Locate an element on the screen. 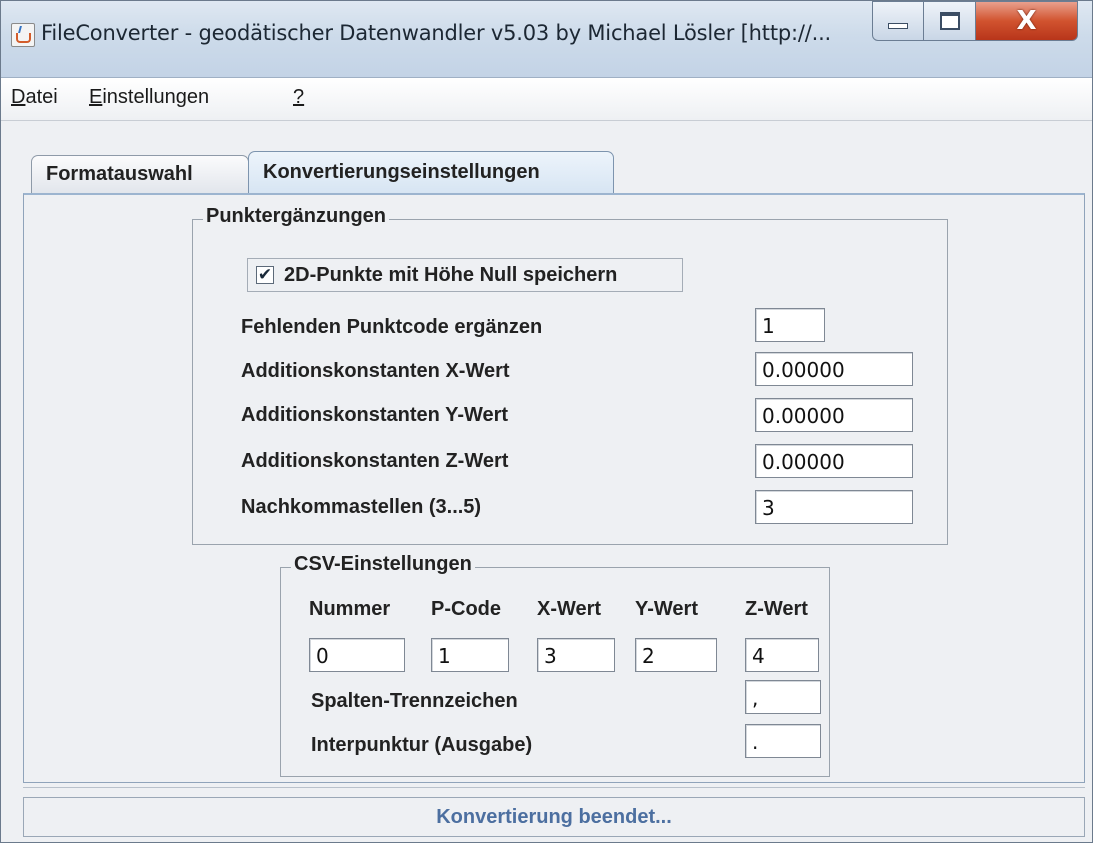  checkbox-2d-punkte: ✔ 2D-Punkte mit Höhe Null speichern is located at coordinates (465, 275).